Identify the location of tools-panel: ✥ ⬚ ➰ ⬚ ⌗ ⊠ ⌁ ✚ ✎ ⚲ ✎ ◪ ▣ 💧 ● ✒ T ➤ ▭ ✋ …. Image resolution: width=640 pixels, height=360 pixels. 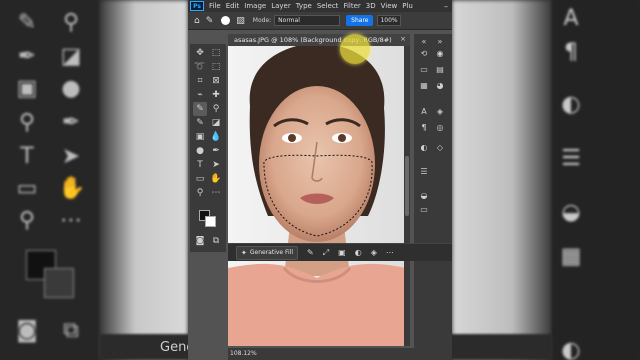
(208, 148).